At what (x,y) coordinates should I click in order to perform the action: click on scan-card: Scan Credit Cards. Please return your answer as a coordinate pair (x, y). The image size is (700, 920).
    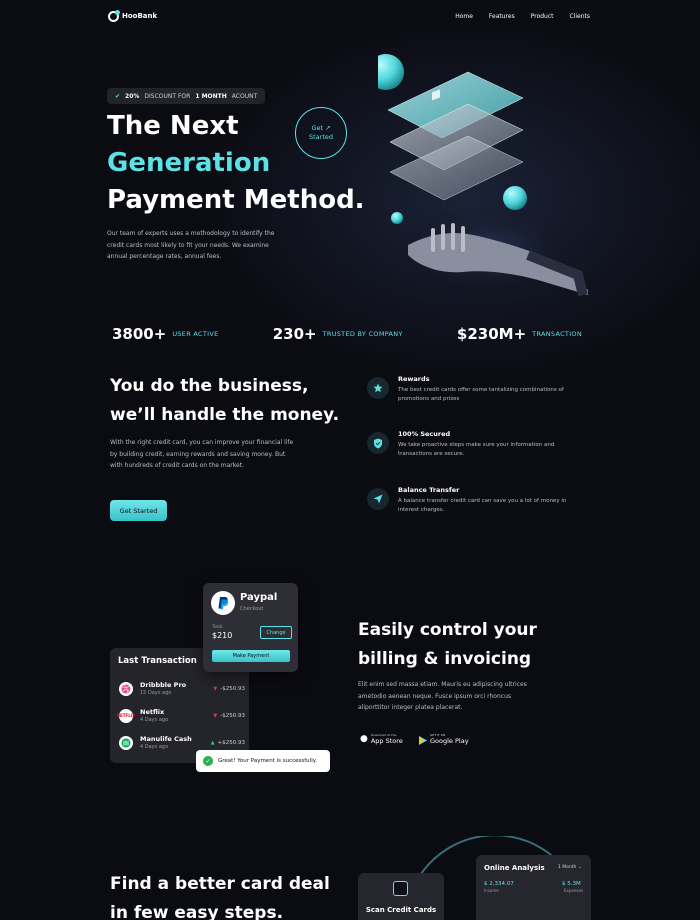
    Looking at the image, I should click on (401, 896).